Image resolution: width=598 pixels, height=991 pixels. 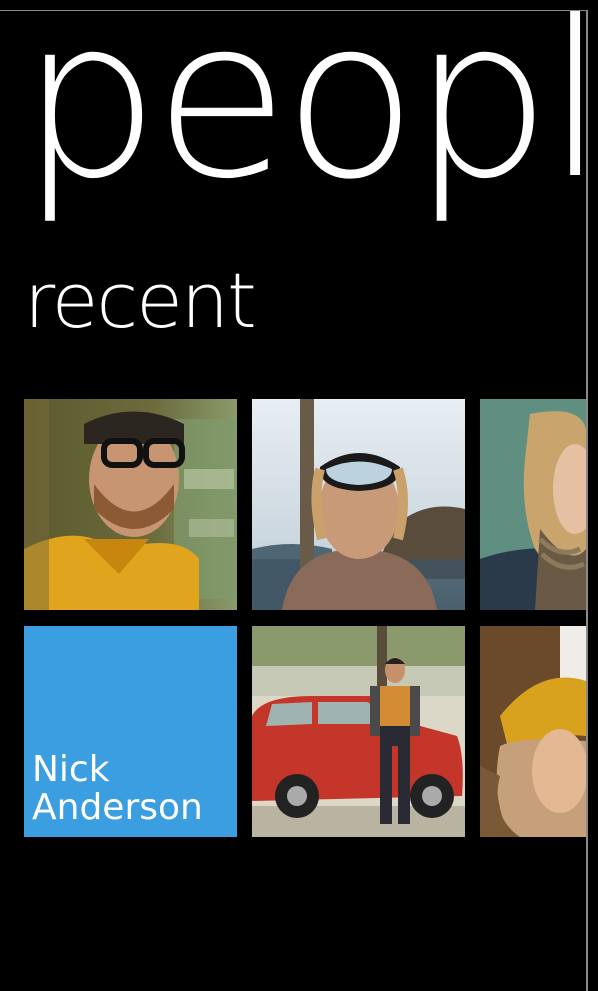 I want to click on contact-last-name: Anderson, so click(x=117, y=808).